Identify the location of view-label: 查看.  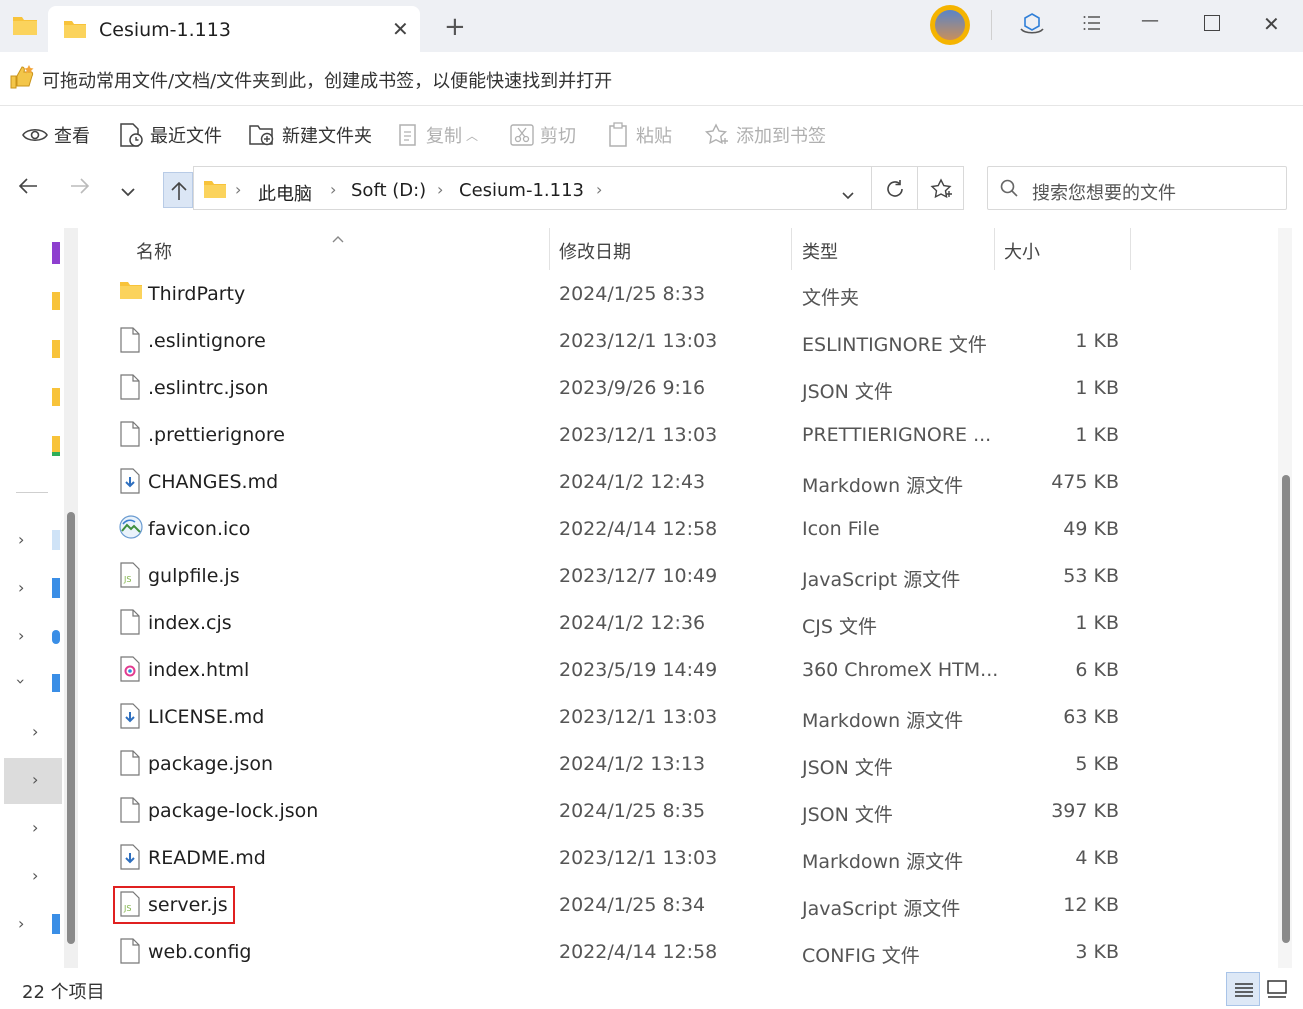
(72, 136).